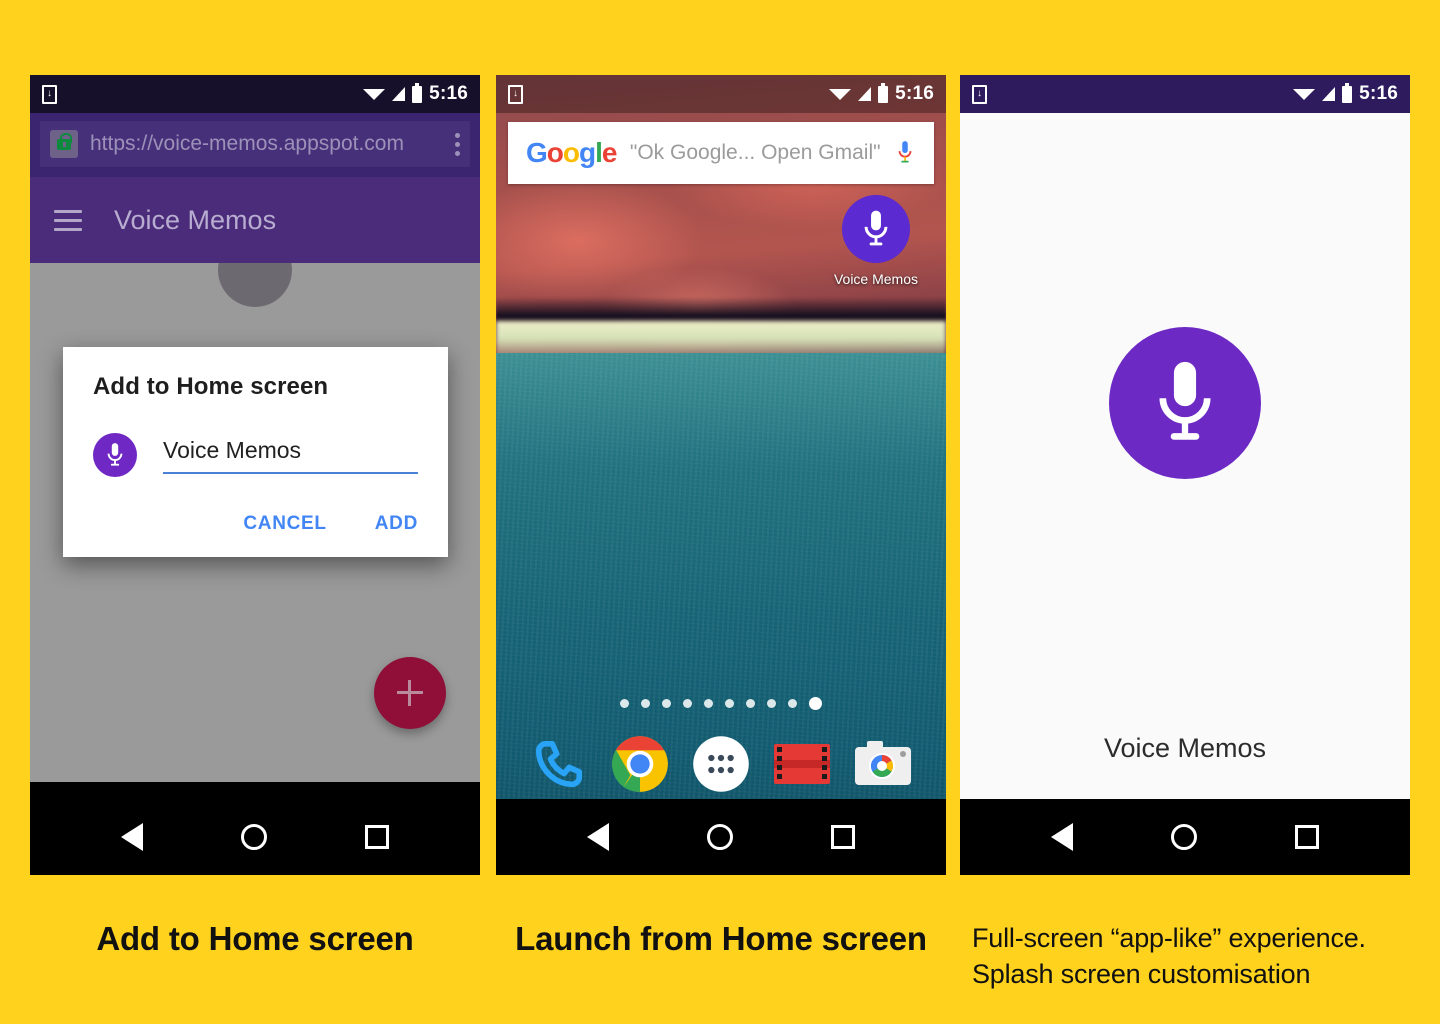  I want to click on page-dot-active, so click(815, 703).